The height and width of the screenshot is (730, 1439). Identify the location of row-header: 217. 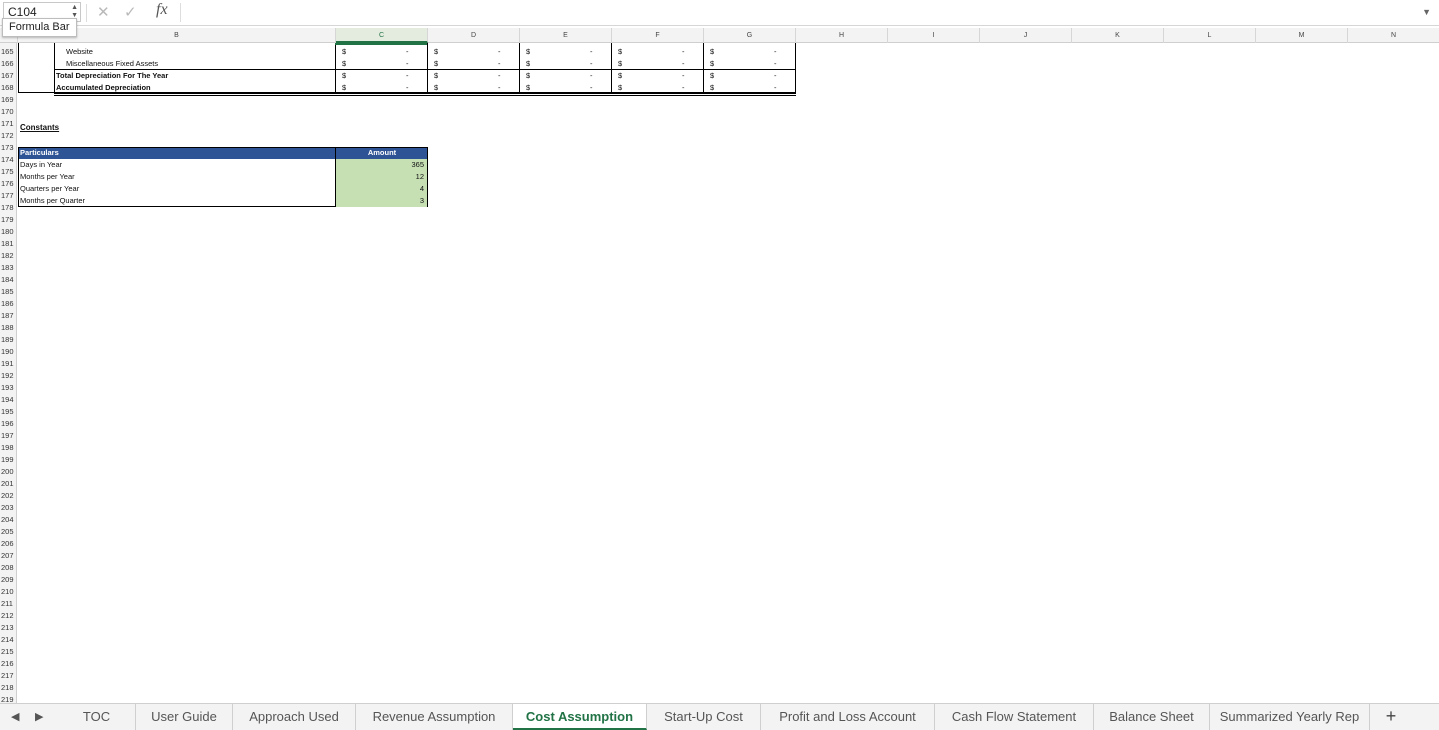
(8, 676).